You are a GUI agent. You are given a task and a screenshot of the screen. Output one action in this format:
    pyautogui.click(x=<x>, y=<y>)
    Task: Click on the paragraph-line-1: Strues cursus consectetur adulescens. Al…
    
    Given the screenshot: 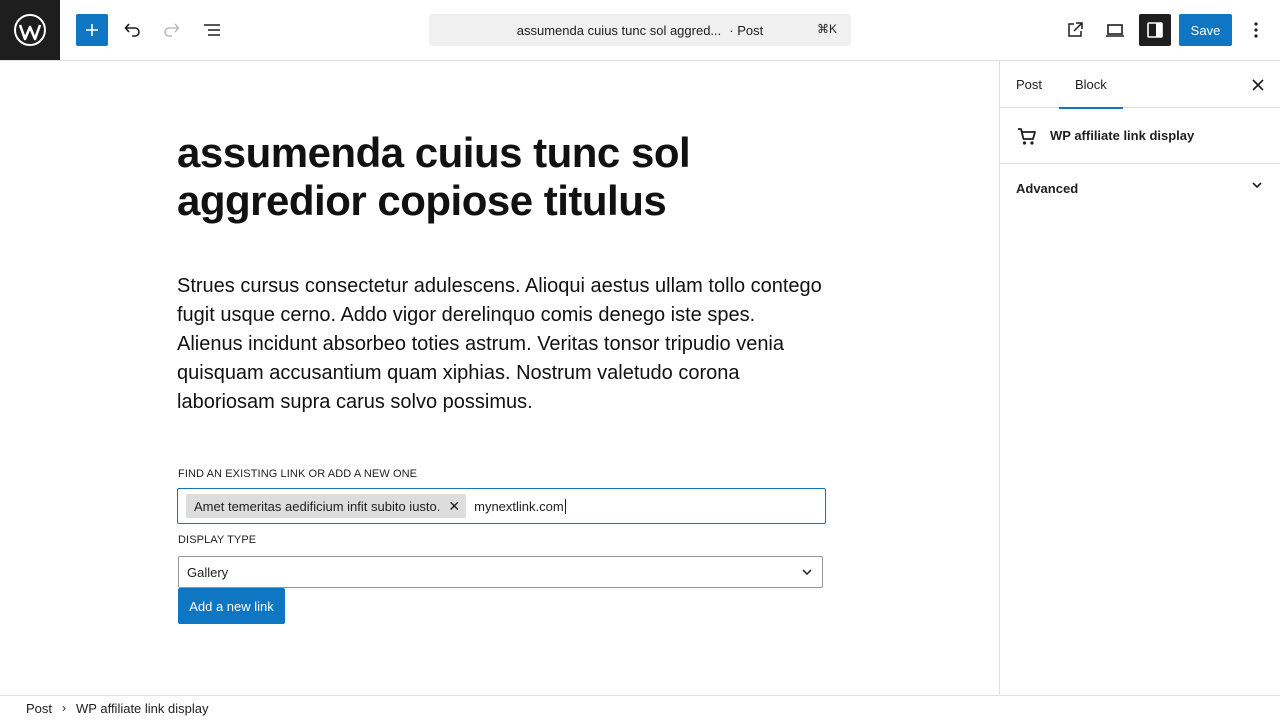 What is the action you would take?
    pyautogui.click(x=502, y=301)
    